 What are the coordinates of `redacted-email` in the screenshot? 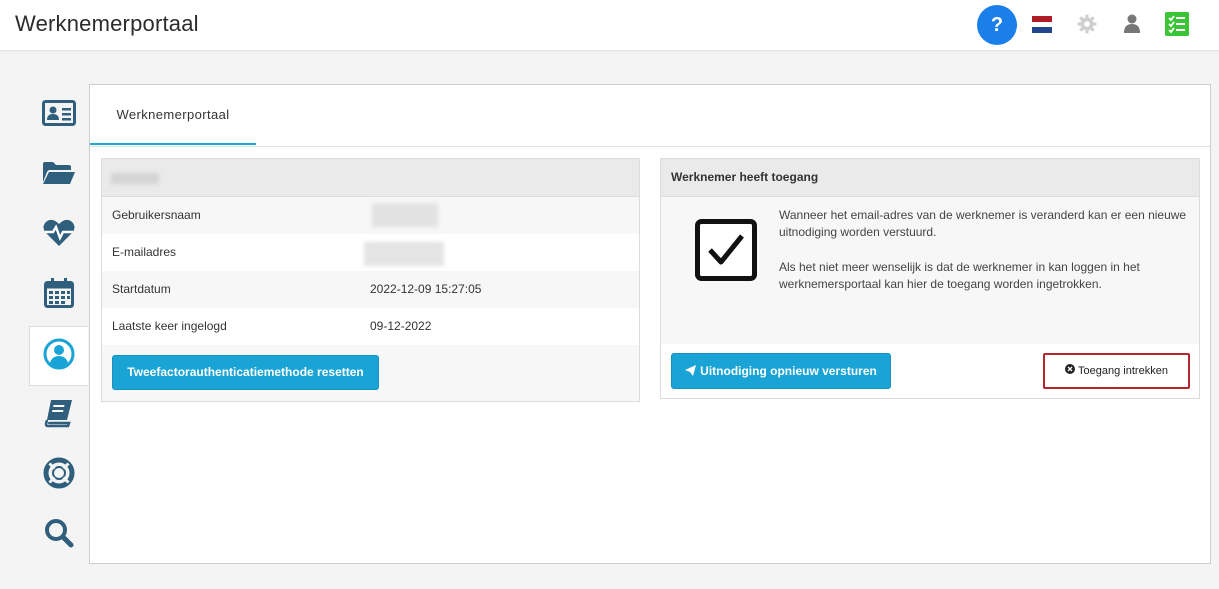 It's located at (404, 254).